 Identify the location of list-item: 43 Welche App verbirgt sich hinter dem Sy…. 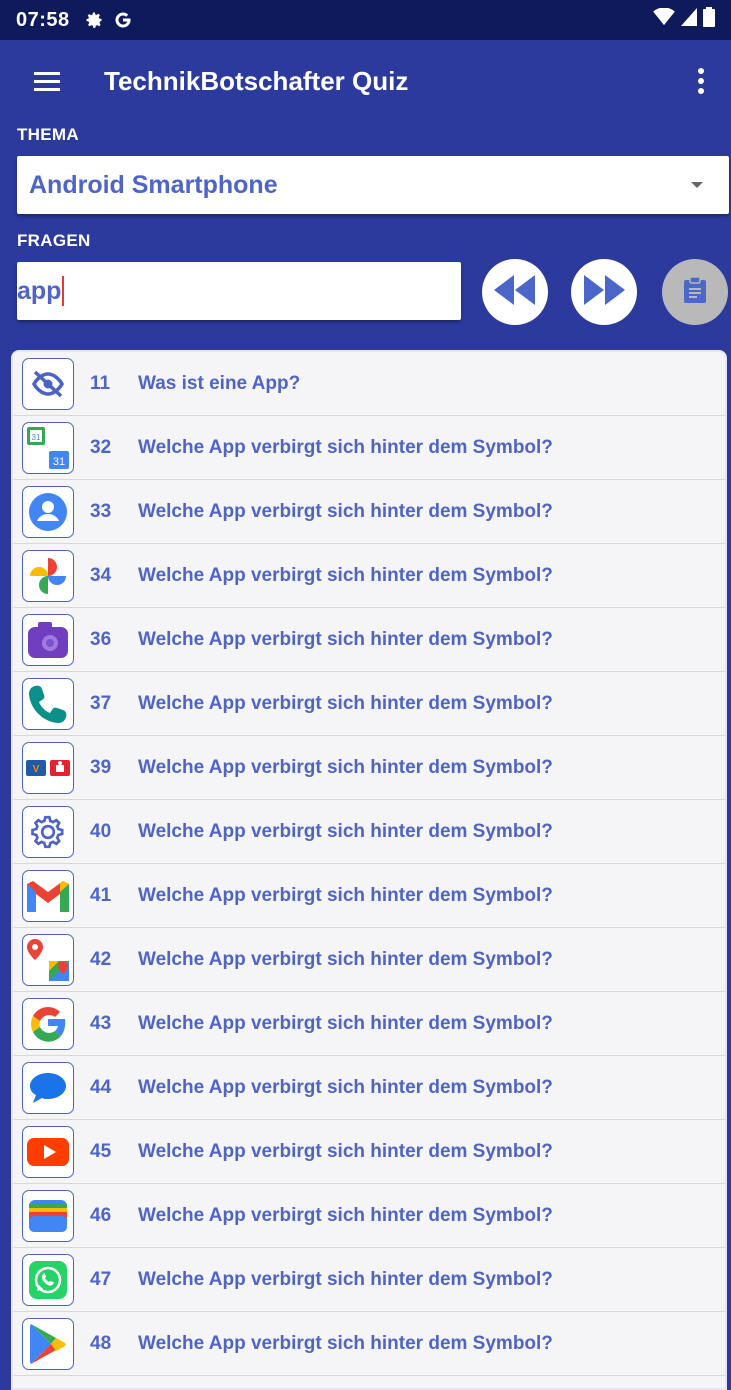
(369, 1024).